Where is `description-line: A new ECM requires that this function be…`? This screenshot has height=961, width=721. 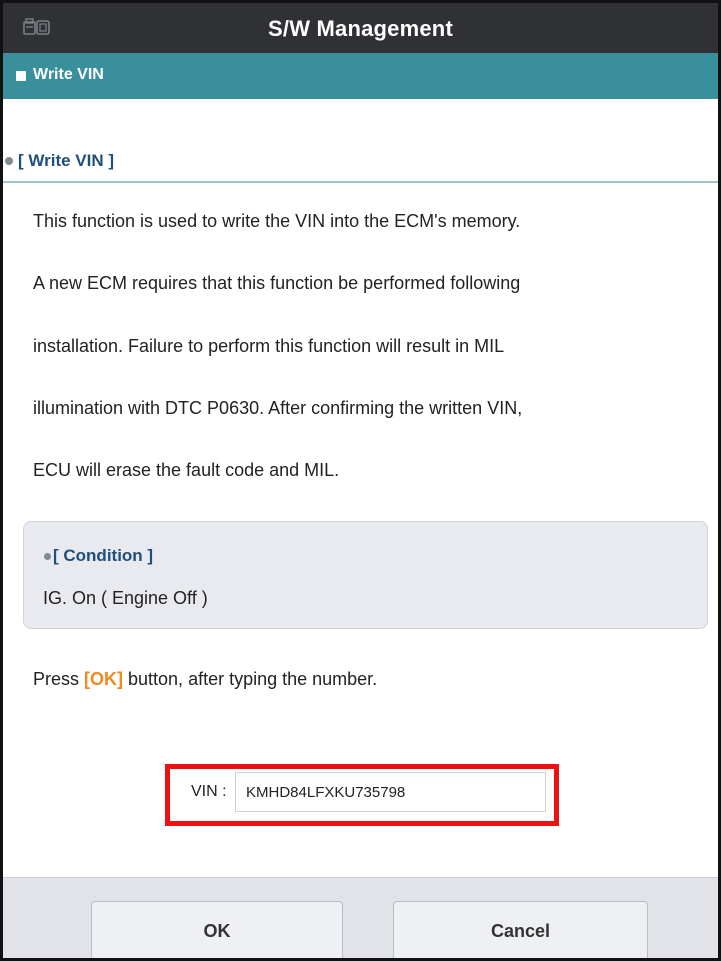 description-line: A new ECM requires that this function be… is located at coordinates (277, 283).